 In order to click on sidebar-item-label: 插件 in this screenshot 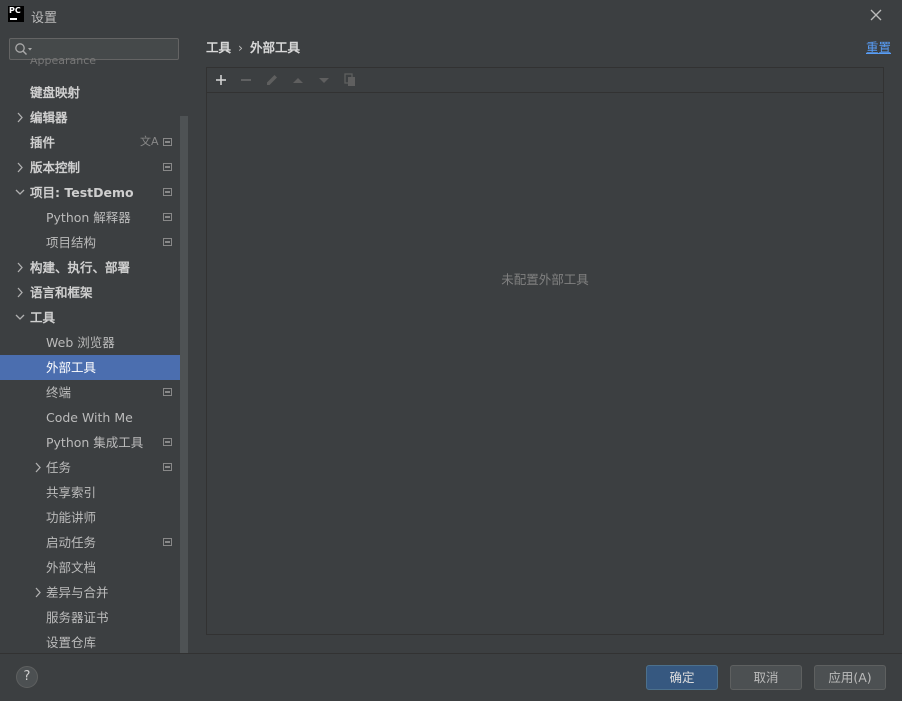, I will do `click(43, 142)`.